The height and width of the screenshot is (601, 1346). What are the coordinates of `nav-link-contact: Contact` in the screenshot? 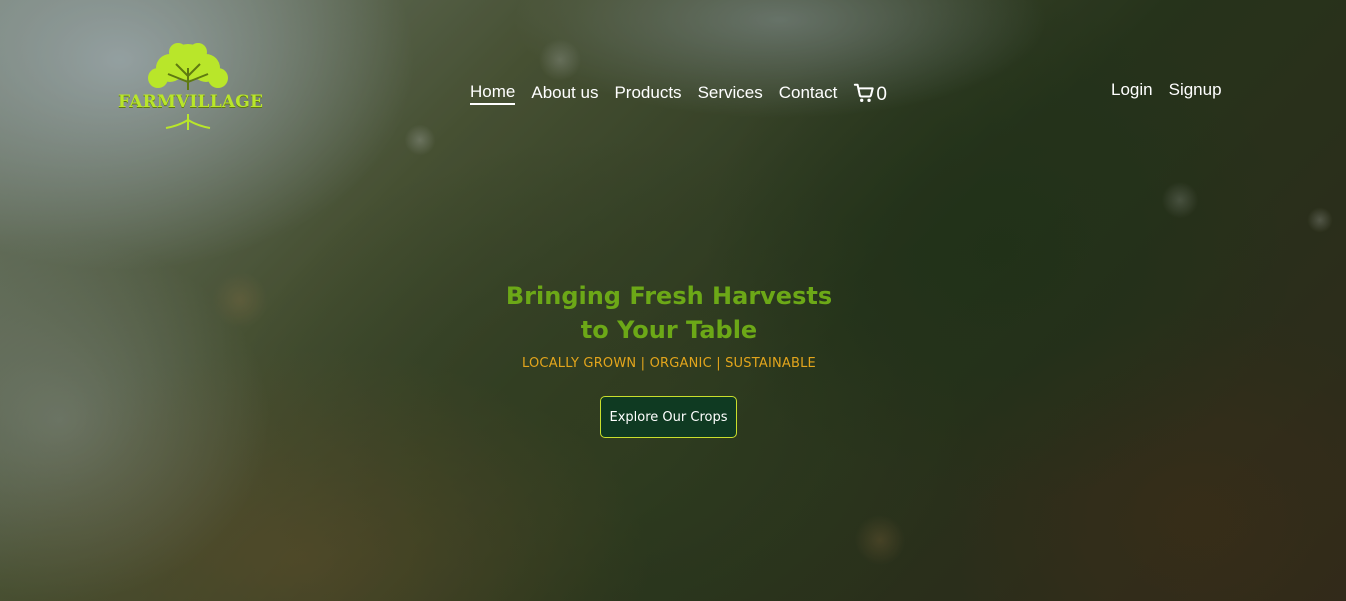 It's located at (808, 93).